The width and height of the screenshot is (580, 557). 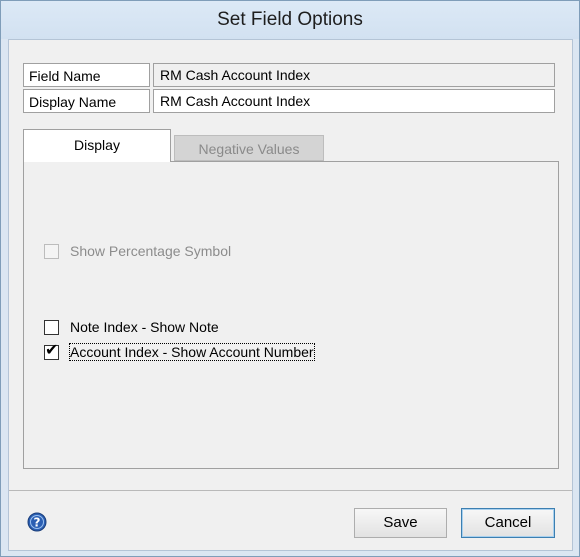 I want to click on note-index-checkbox, so click(x=51, y=327).